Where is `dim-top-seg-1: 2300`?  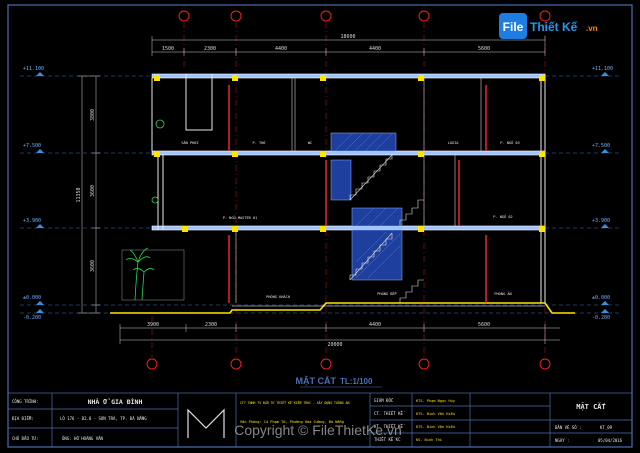 dim-top-seg-1: 2300 is located at coordinates (210, 49).